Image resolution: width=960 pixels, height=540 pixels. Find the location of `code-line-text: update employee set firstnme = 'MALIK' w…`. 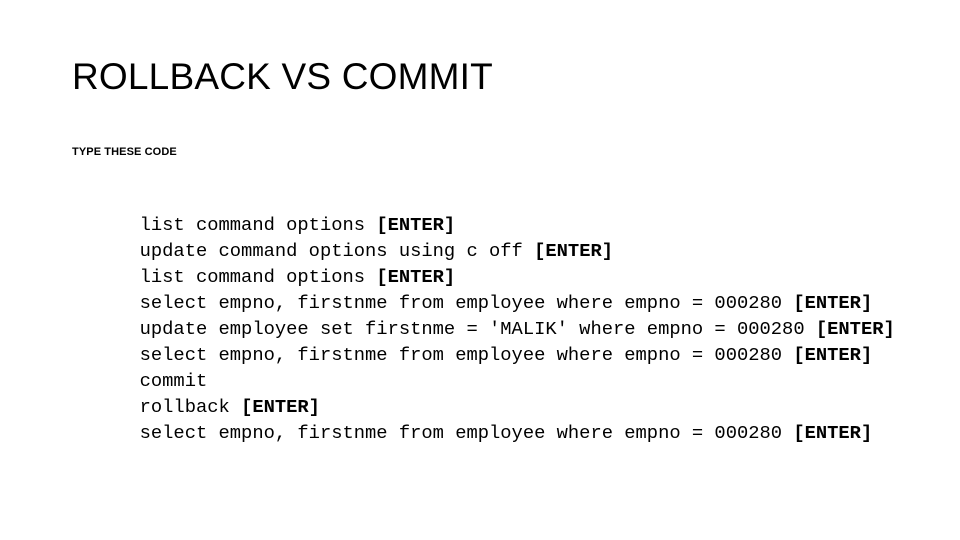

code-line-text: update employee set firstnme = 'MALIK' w… is located at coordinates (477, 329).